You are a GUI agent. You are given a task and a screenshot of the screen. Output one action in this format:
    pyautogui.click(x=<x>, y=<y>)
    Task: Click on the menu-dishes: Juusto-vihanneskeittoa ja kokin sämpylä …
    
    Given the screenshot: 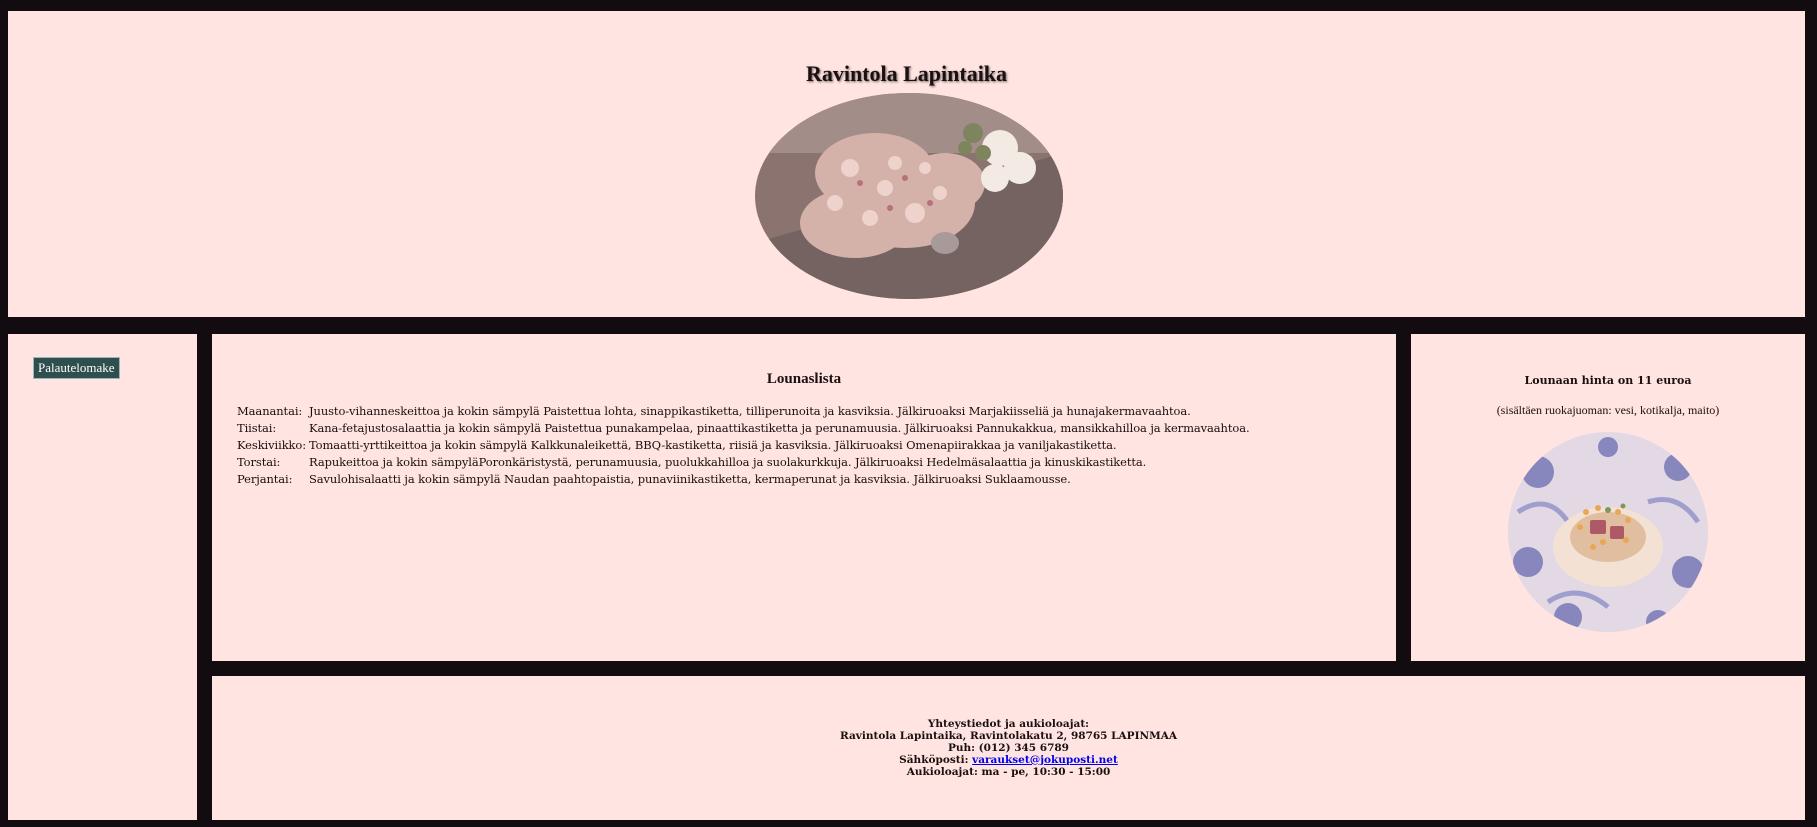 What is the action you would take?
    pyautogui.click(x=750, y=411)
    